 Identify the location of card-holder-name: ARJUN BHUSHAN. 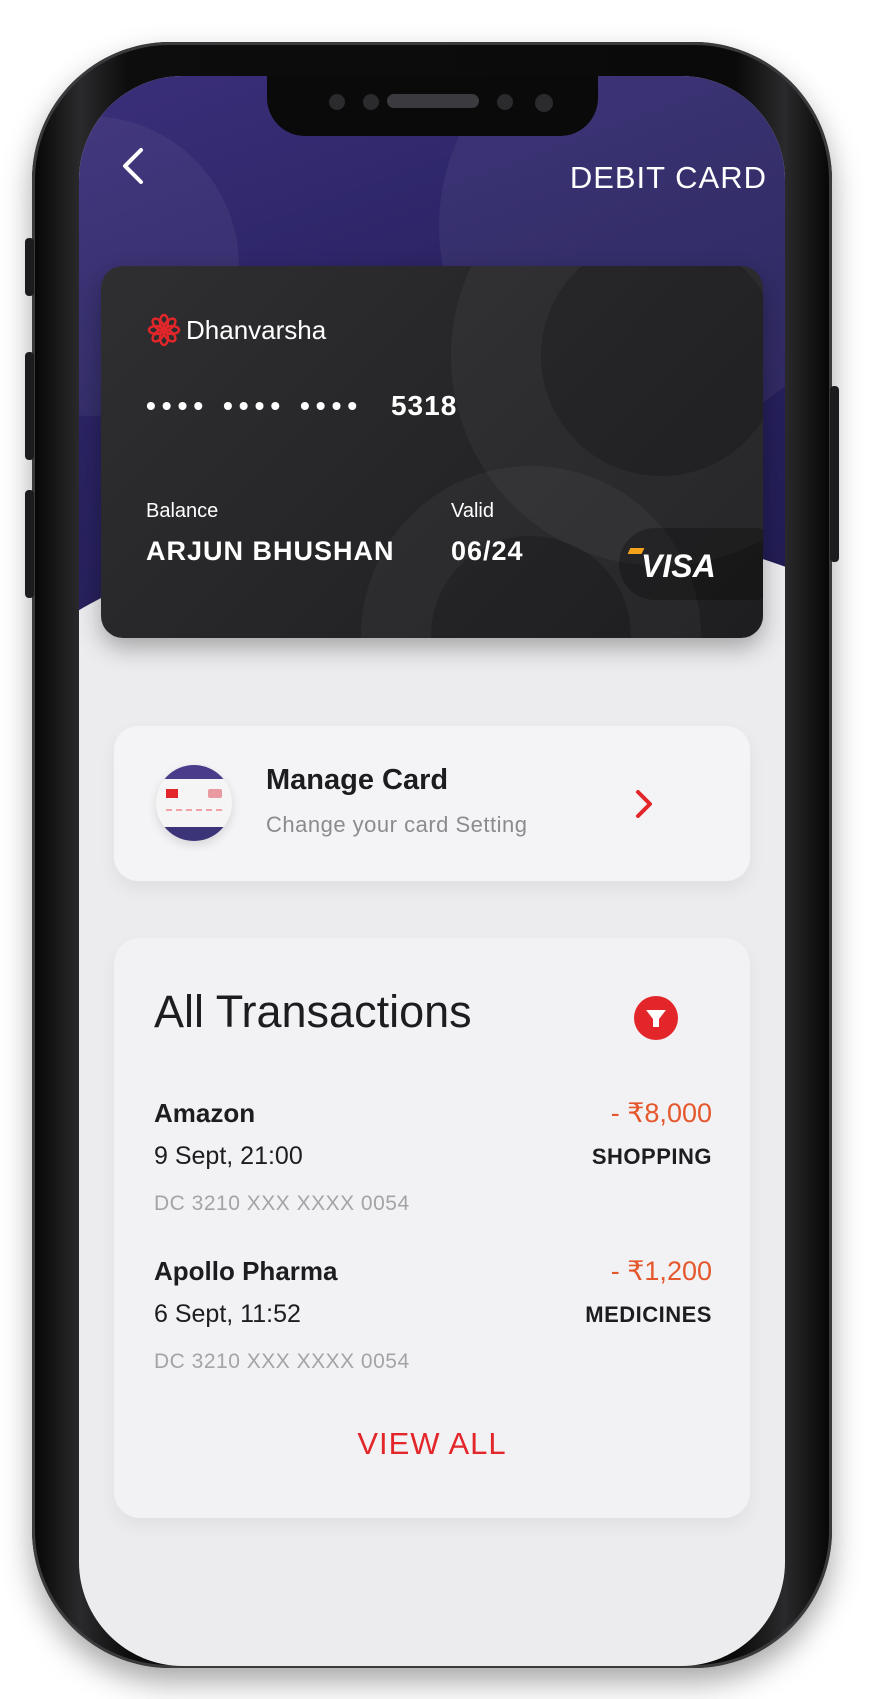
(270, 551).